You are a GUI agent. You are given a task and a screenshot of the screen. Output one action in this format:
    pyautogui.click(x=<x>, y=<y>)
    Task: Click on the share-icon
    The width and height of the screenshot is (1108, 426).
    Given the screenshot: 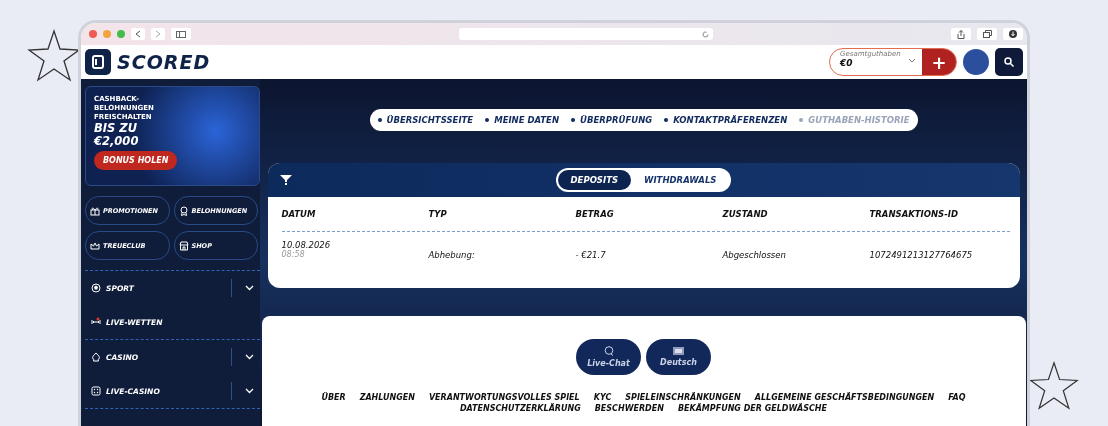 What is the action you would take?
    pyautogui.click(x=961, y=34)
    